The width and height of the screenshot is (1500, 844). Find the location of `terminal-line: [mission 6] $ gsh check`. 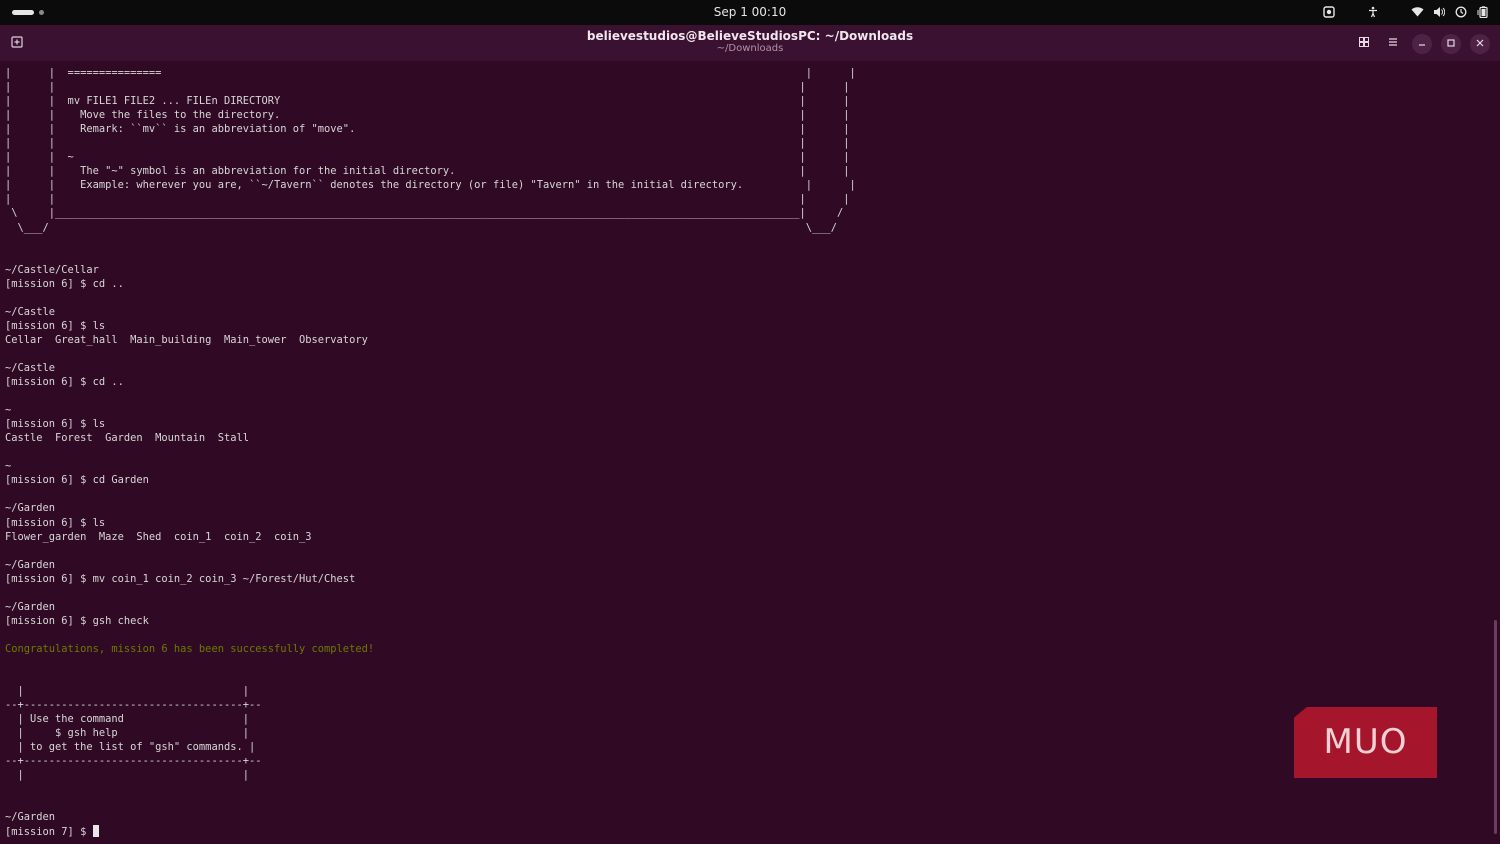

terminal-line: [mission 6] $ gsh check is located at coordinates (77, 620).